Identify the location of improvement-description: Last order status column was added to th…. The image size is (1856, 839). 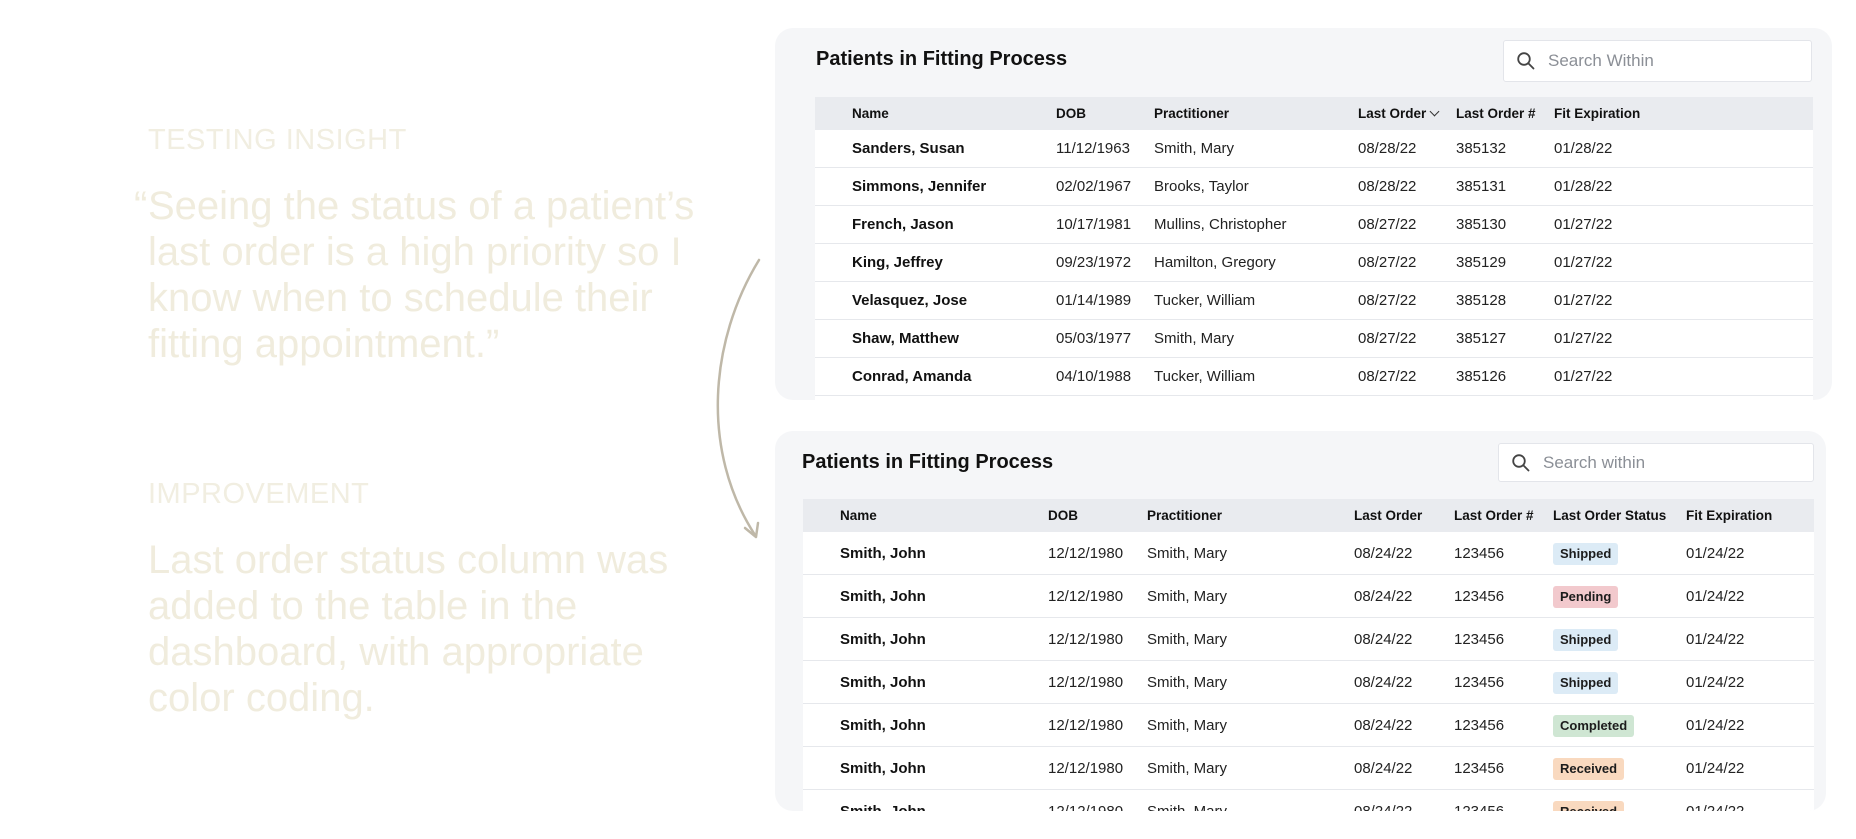
(428, 629).